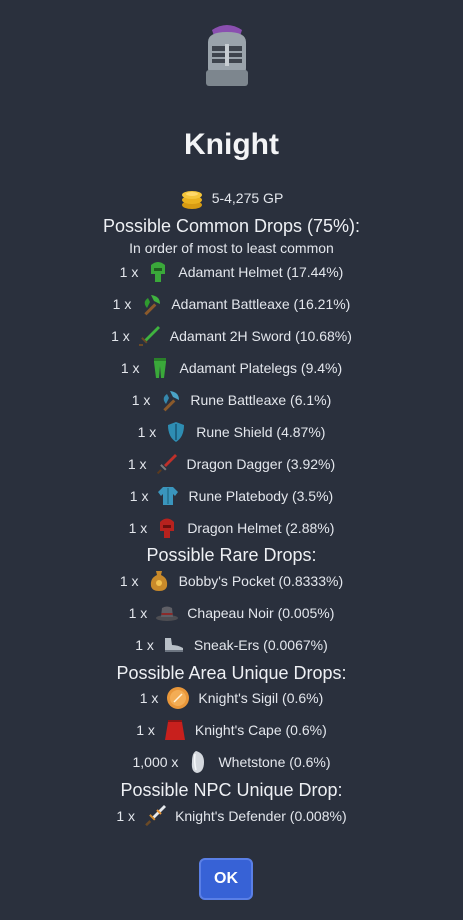 This screenshot has width=463, height=920. Describe the element at coordinates (167, 464) in the screenshot. I see `dragon-dagger-icon` at that location.